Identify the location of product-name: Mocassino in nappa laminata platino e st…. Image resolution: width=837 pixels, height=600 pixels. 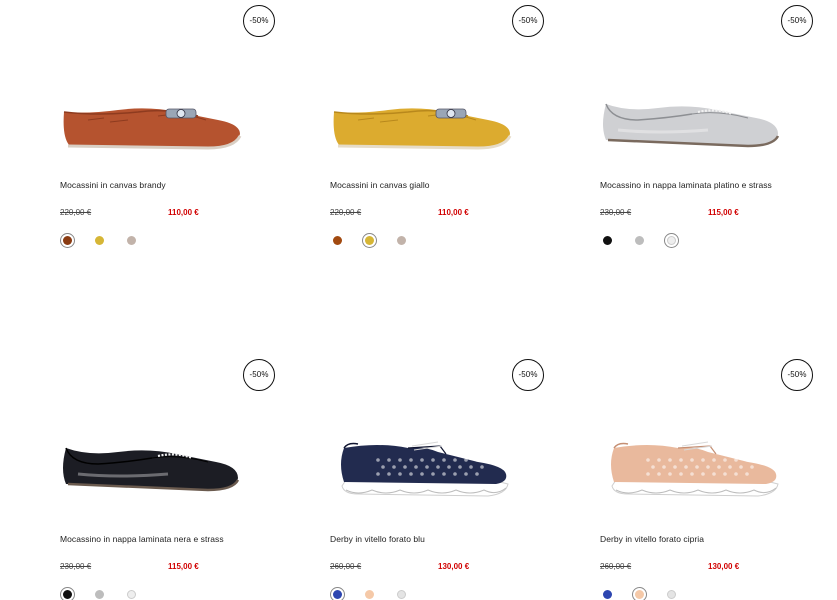
(686, 185).